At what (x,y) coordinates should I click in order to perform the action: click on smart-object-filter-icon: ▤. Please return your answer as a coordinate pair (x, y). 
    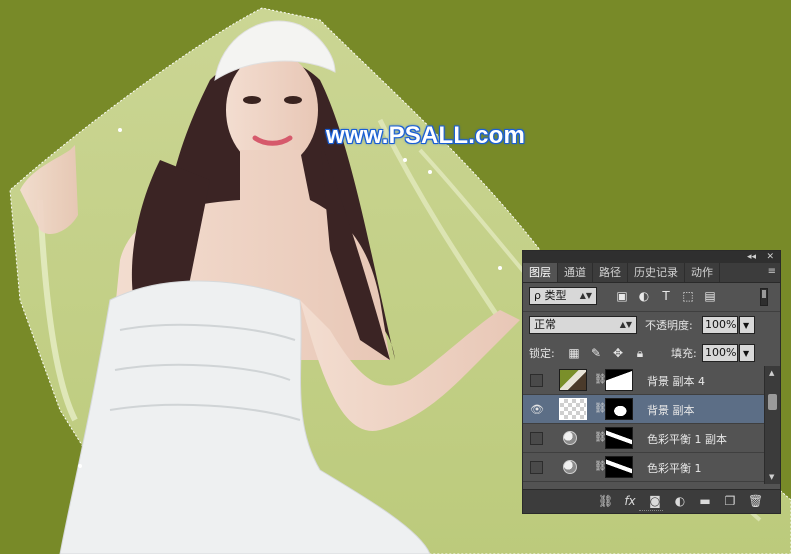
    Looking at the image, I should click on (710, 296).